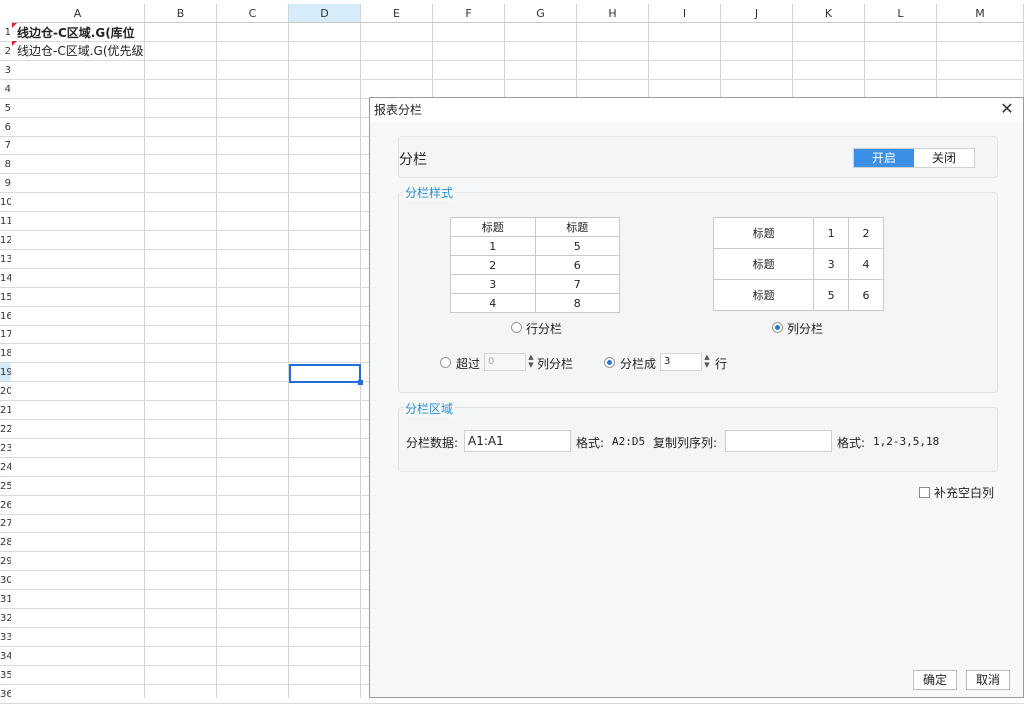 The height and width of the screenshot is (704, 1024). I want to click on copy-seq-label: 复制列序列:, so click(685, 443).